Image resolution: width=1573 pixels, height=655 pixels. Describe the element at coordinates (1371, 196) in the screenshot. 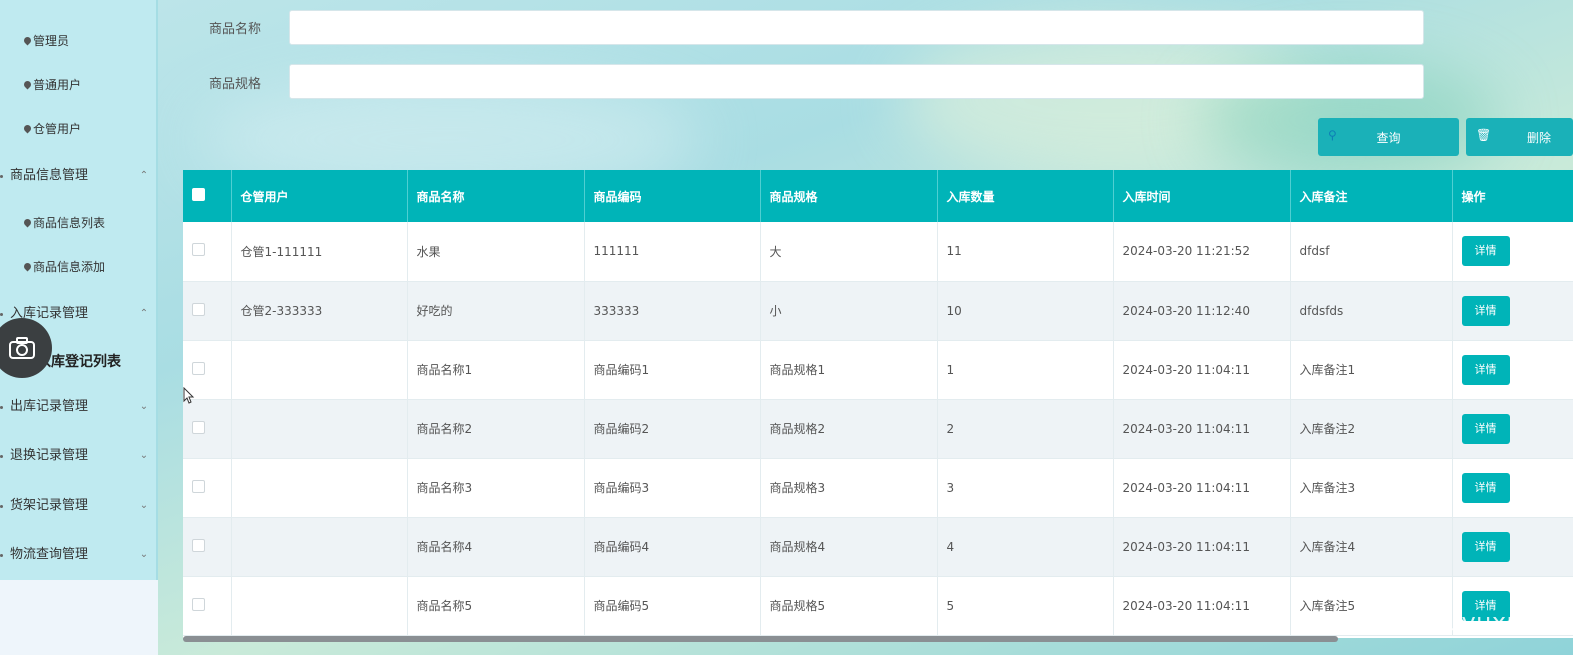

I see `column-header: 入库备注` at that location.